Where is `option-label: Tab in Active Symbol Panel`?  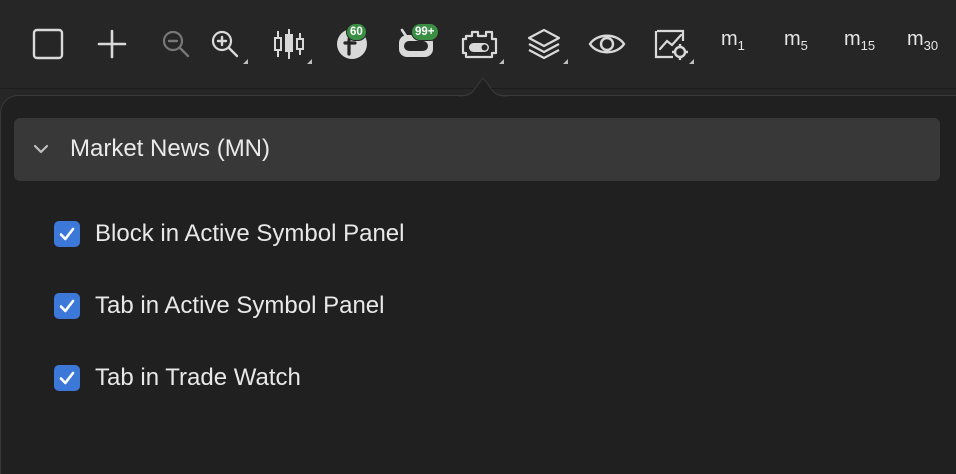
option-label: Tab in Active Symbol Panel is located at coordinates (240, 305).